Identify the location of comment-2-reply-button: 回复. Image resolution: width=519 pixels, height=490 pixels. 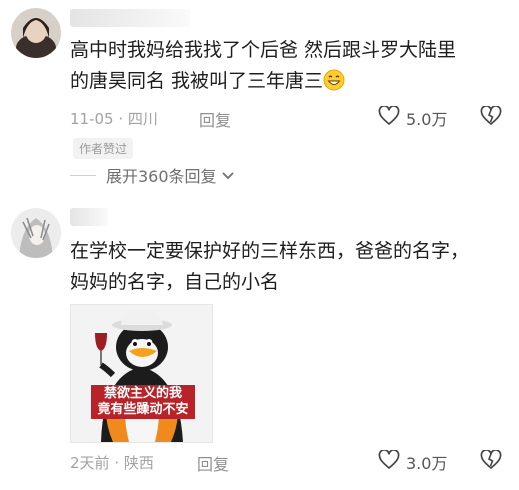
(213, 463).